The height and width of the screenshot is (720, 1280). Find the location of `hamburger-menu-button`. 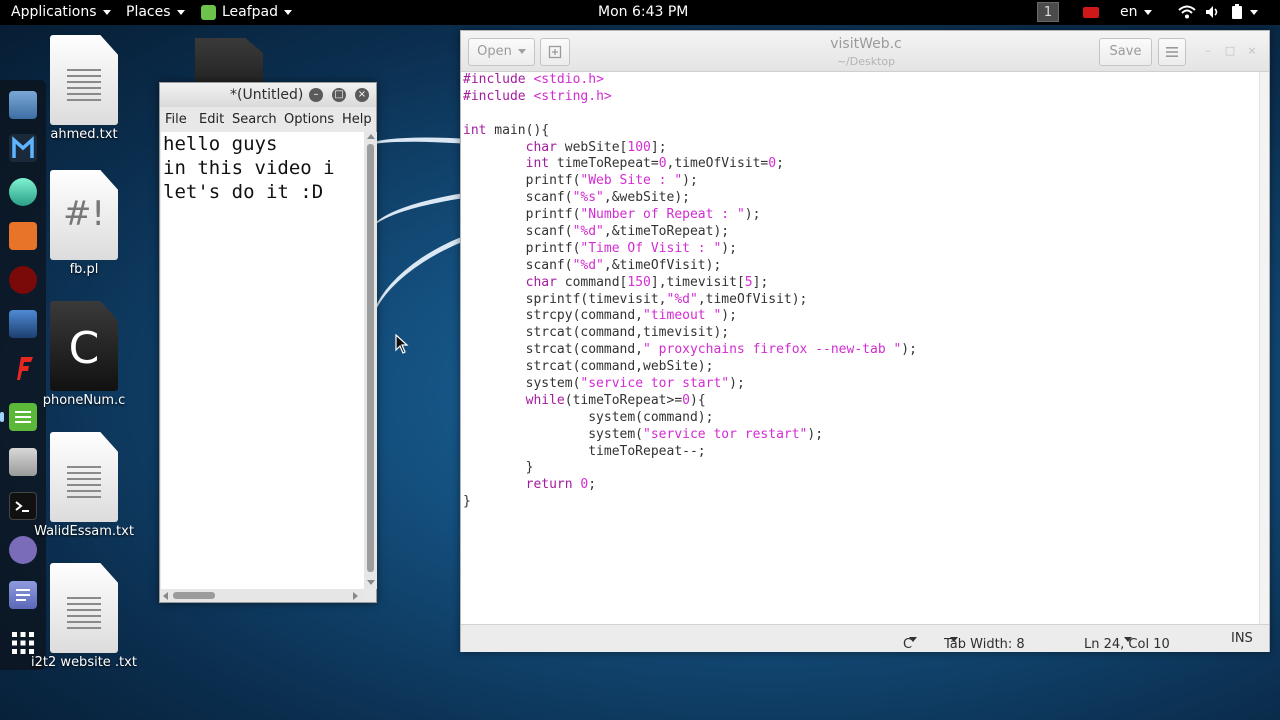

hamburger-menu-button is located at coordinates (1172, 52).